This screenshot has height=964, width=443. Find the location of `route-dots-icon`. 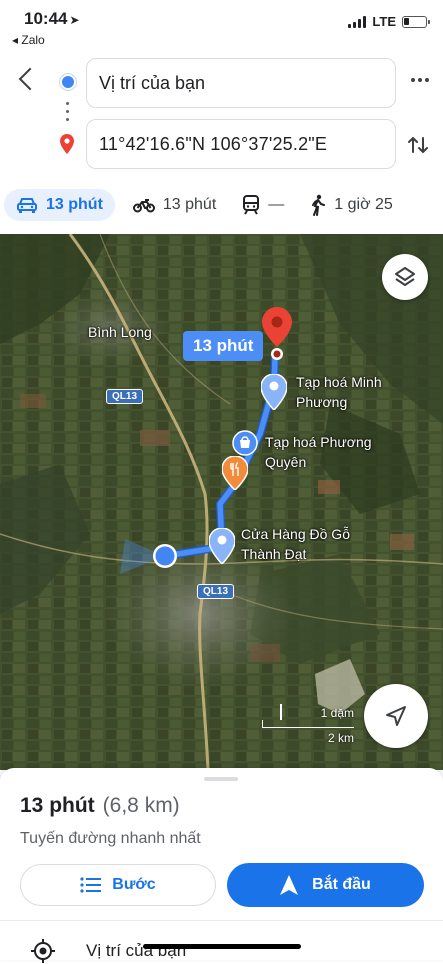

route-dots-icon is located at coordinates (68, 114).